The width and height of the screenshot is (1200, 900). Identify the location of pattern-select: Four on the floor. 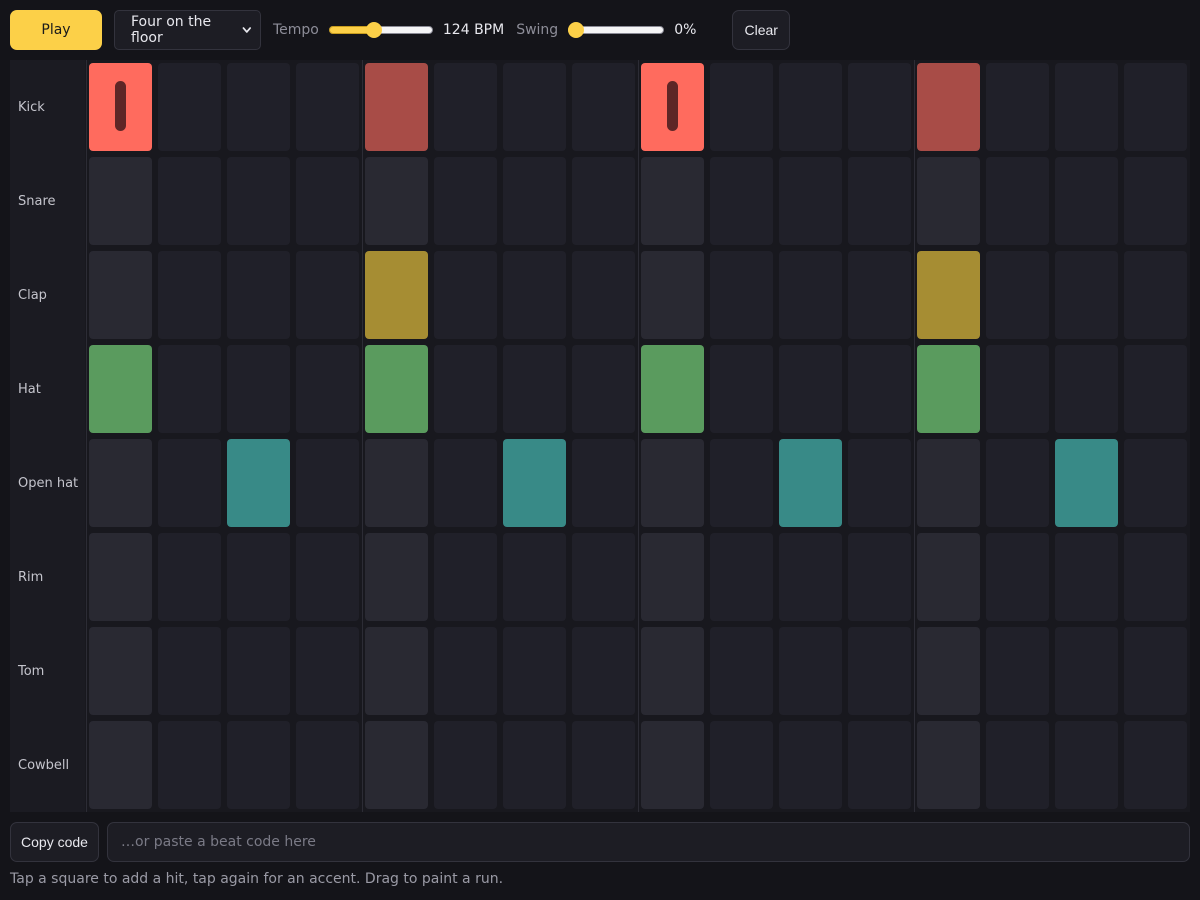
(187, 30).